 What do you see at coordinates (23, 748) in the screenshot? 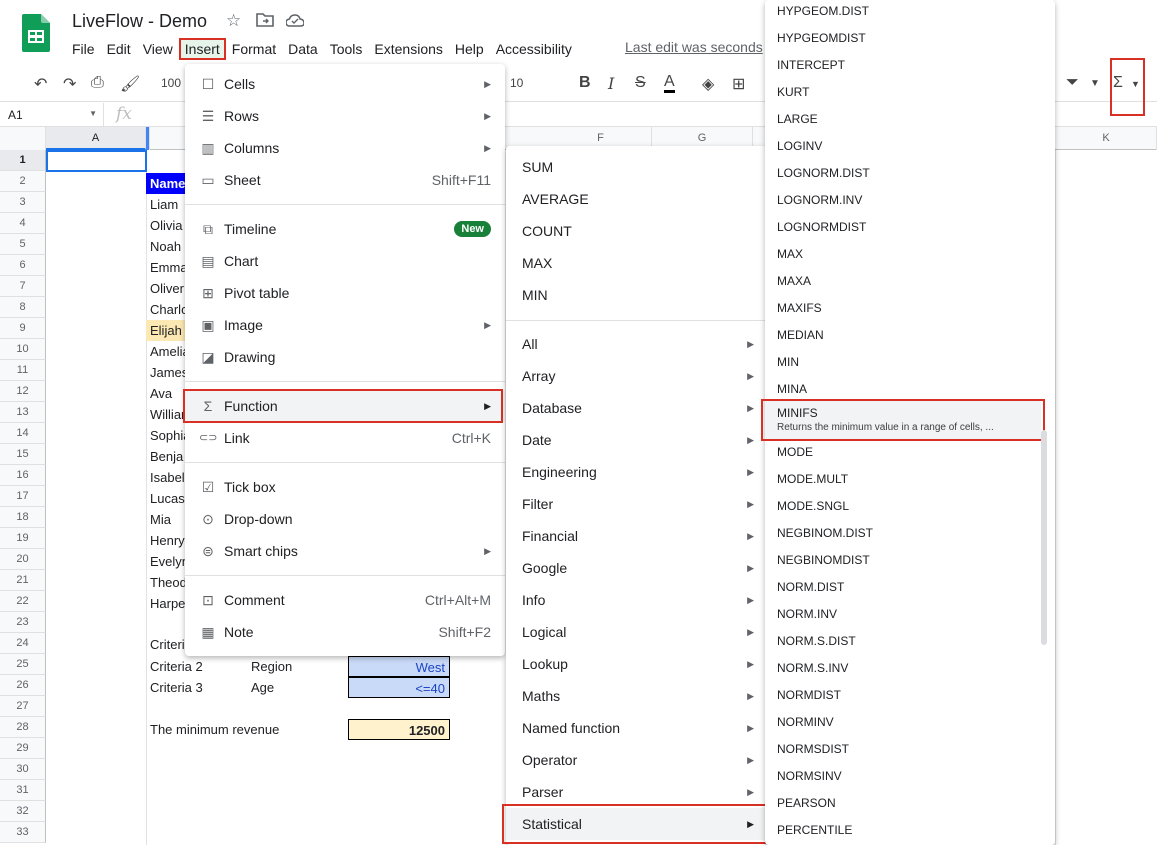
I see `row-header: 29` at bounding box center [23, 748].